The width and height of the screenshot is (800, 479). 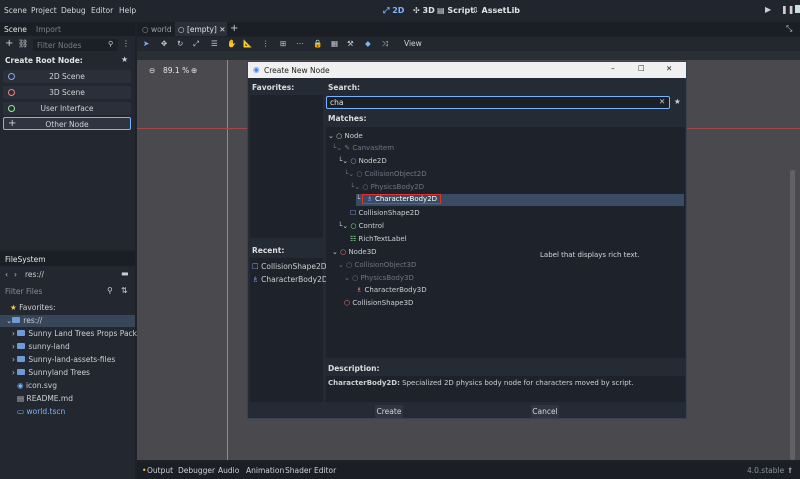 I want to click on list-tool-icon: ☰, so click(x=214, y=43).